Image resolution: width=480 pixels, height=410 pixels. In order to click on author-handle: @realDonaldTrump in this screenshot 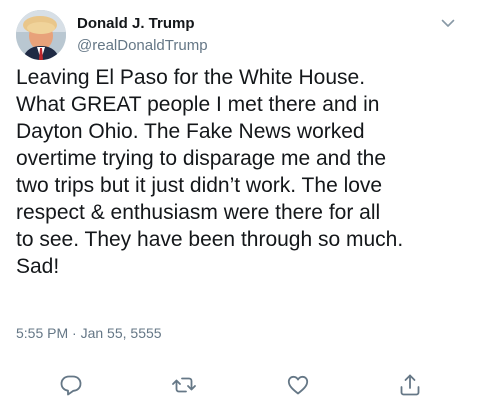, I will do `click(142, 46)`.